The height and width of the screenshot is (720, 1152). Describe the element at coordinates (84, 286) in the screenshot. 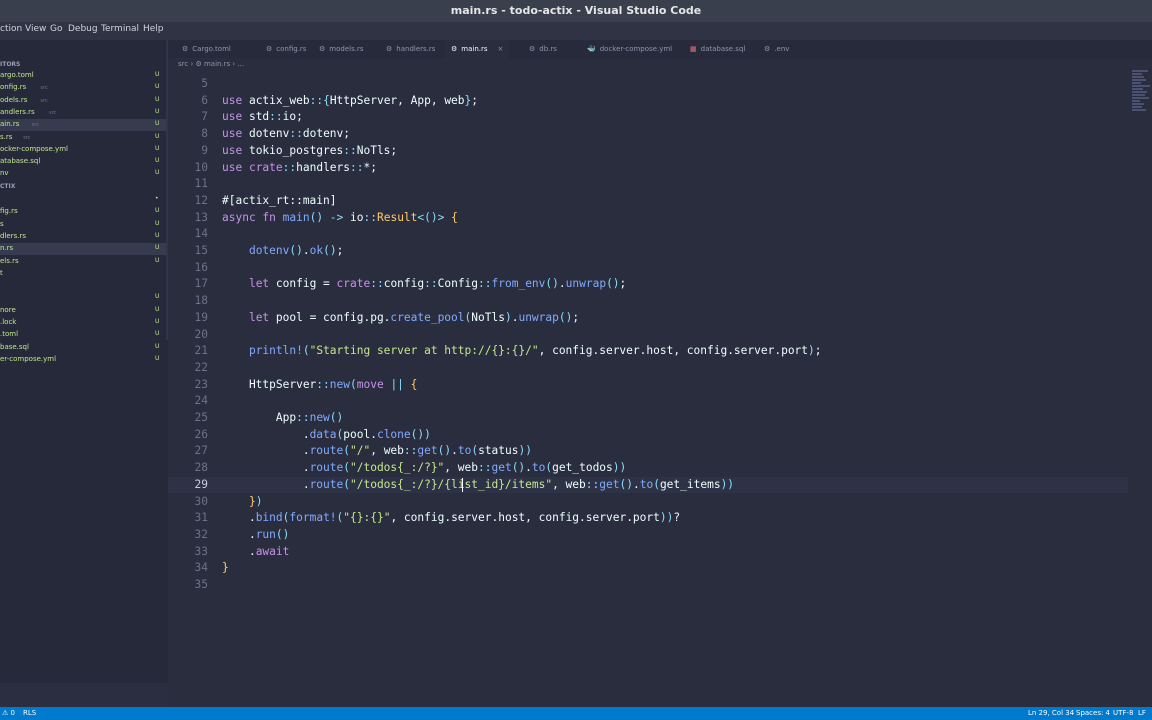

I see `files-item` at that location.